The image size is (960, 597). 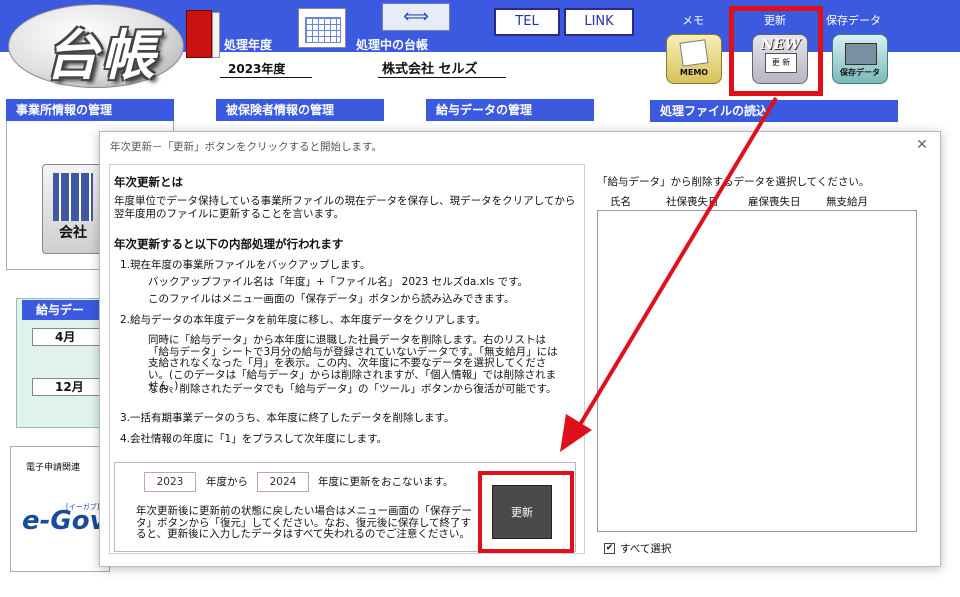 I want to click on step-1-detail-b: このファイルはメニュー画面の「保存データ」ボタンから読み込みできます。, so click(x=331, y=299).